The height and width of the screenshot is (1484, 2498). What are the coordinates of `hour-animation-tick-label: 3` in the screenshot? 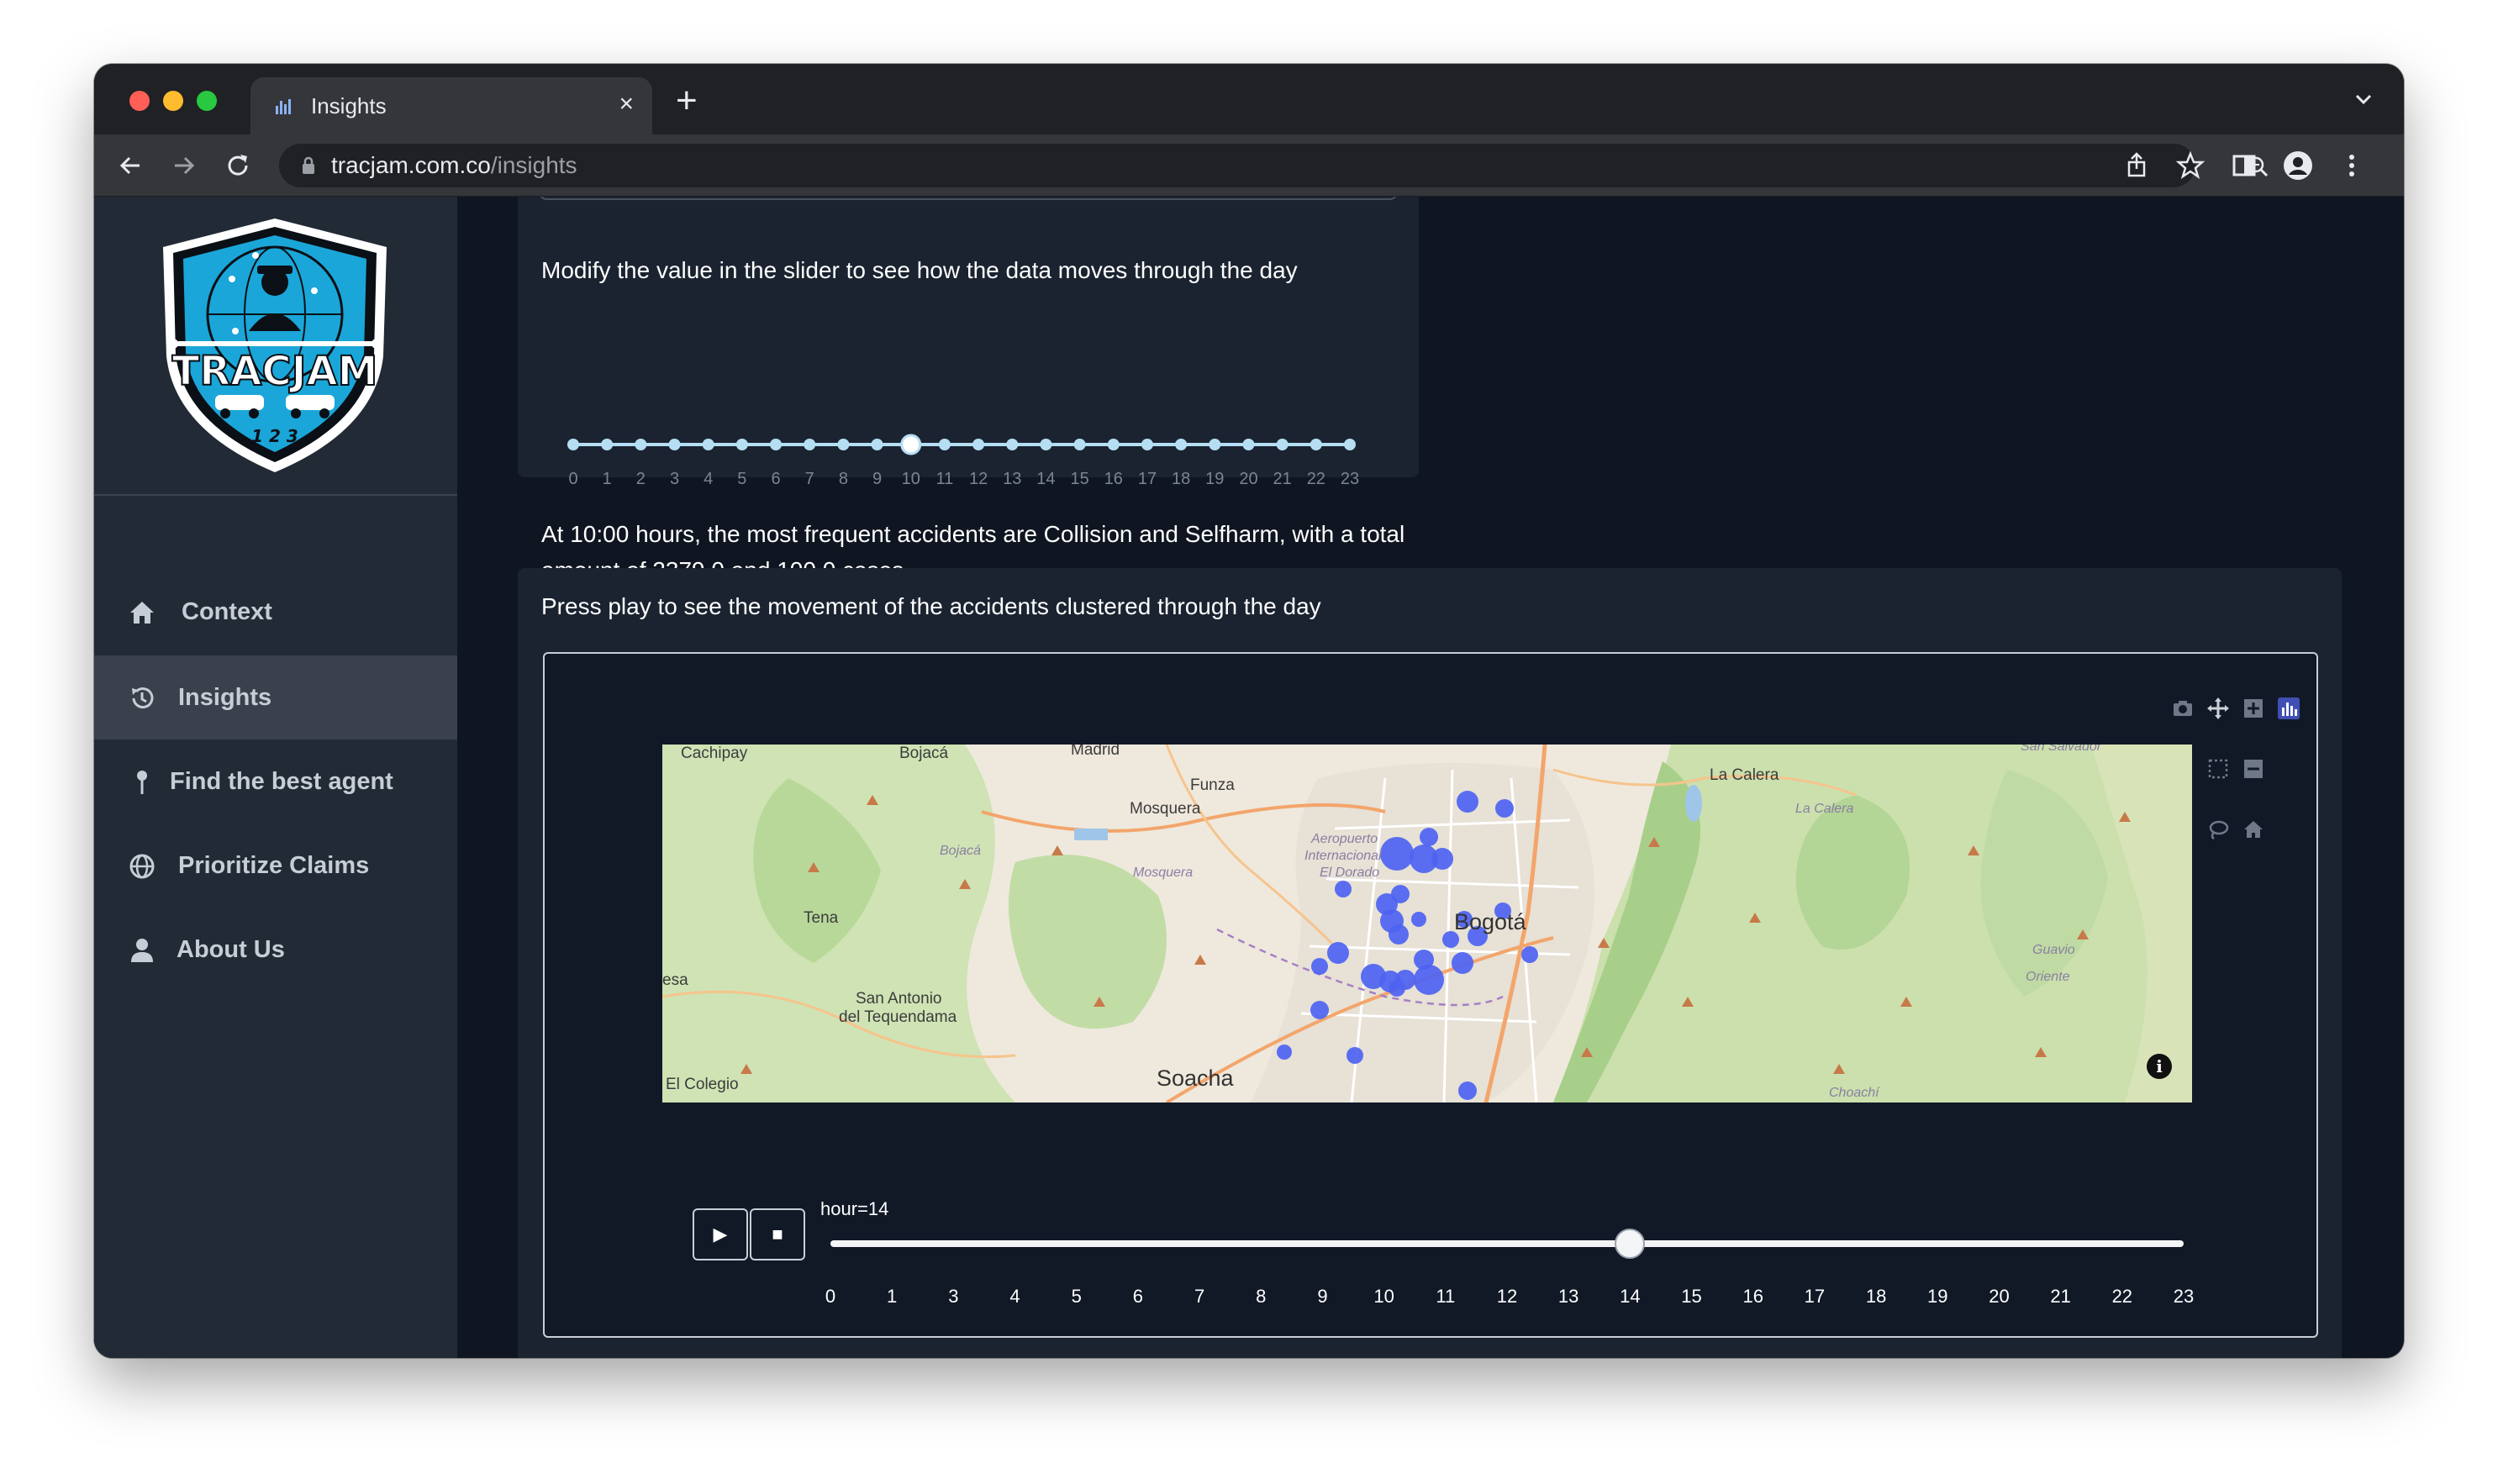 It's located at (953, 1297).